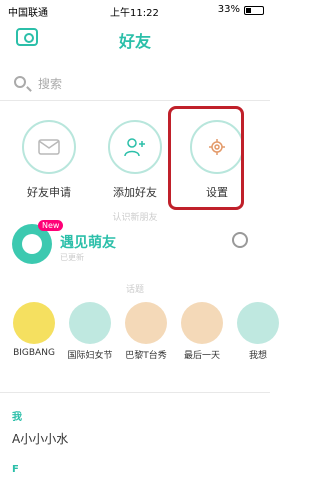 The image size is (320, 480). Describe the element at coordinates (134, 13) in the screenshot. I see `time-label: 上午11:22` at that location.